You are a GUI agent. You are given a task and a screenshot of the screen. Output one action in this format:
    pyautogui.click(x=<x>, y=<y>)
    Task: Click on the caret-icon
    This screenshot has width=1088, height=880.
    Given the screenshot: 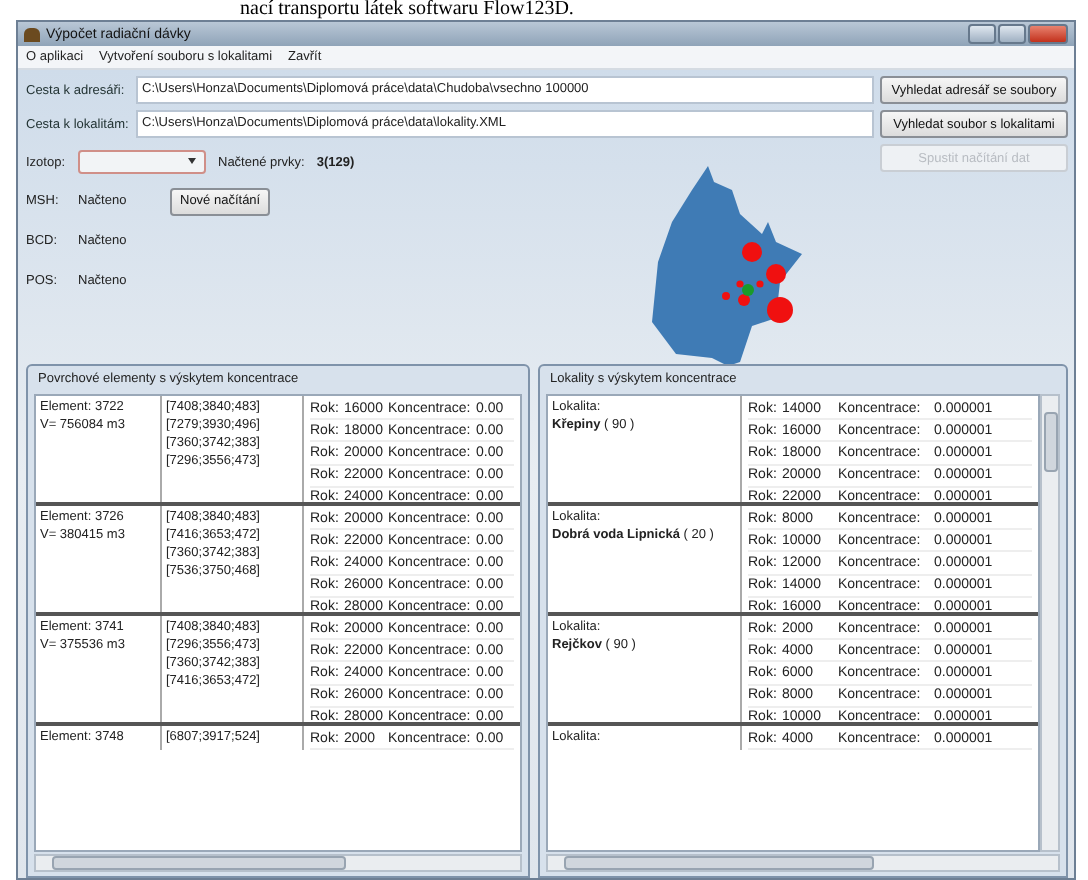 What is the action you would take?
    pyautogui.click(x=192, y=161)
    